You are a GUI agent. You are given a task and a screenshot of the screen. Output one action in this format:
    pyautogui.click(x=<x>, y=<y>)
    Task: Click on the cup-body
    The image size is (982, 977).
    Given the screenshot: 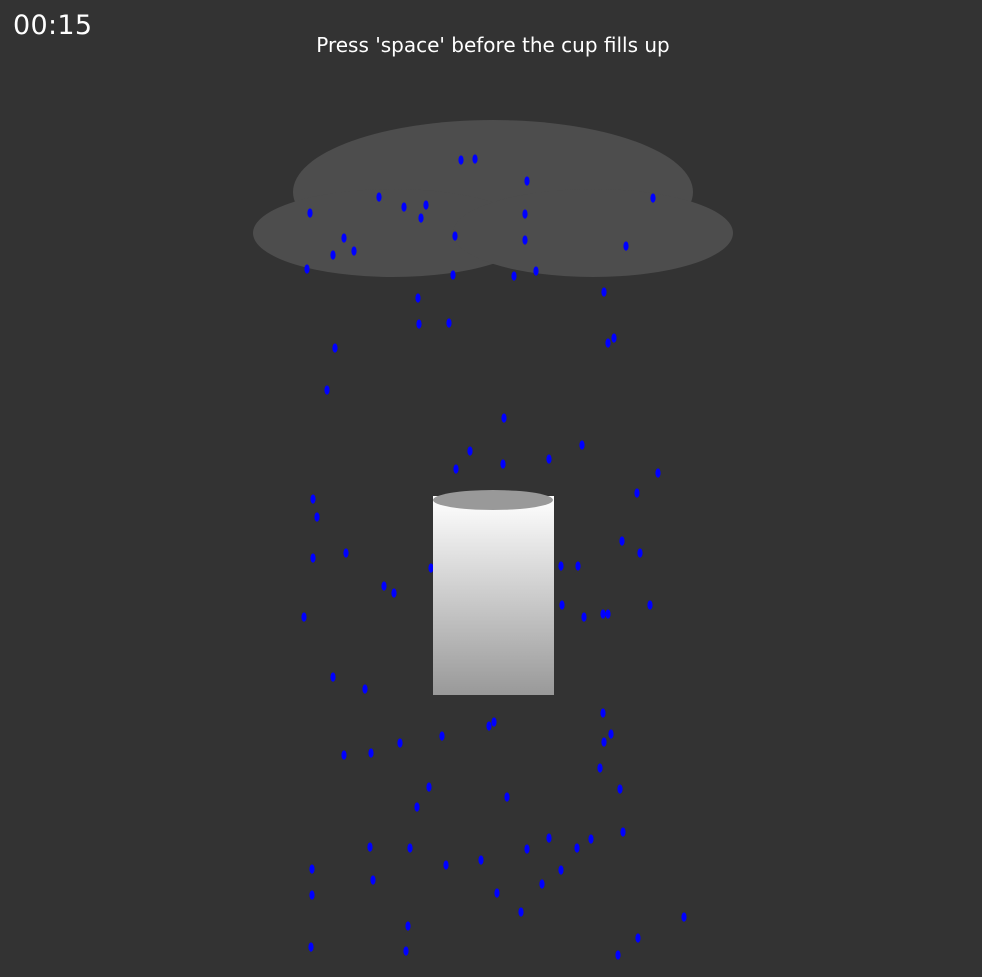 What is the action you would take?
    pyautogui.click(x=493, y=595)
    